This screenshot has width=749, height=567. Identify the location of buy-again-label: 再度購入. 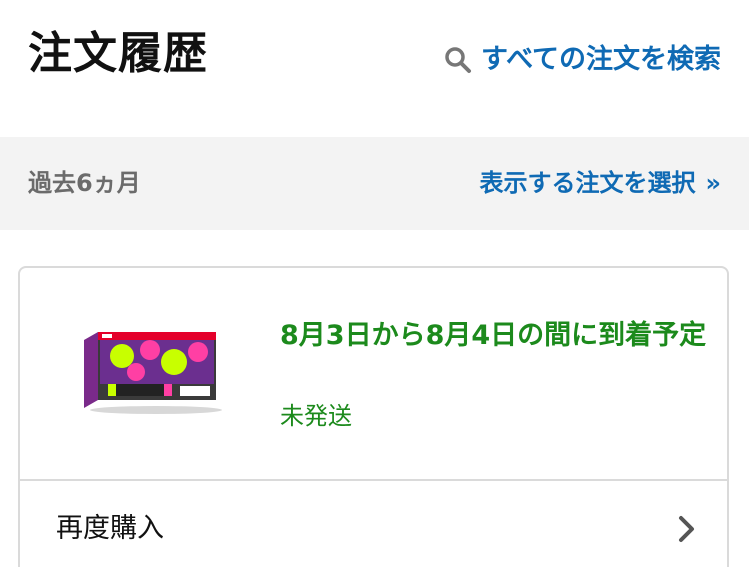
(110, 528).